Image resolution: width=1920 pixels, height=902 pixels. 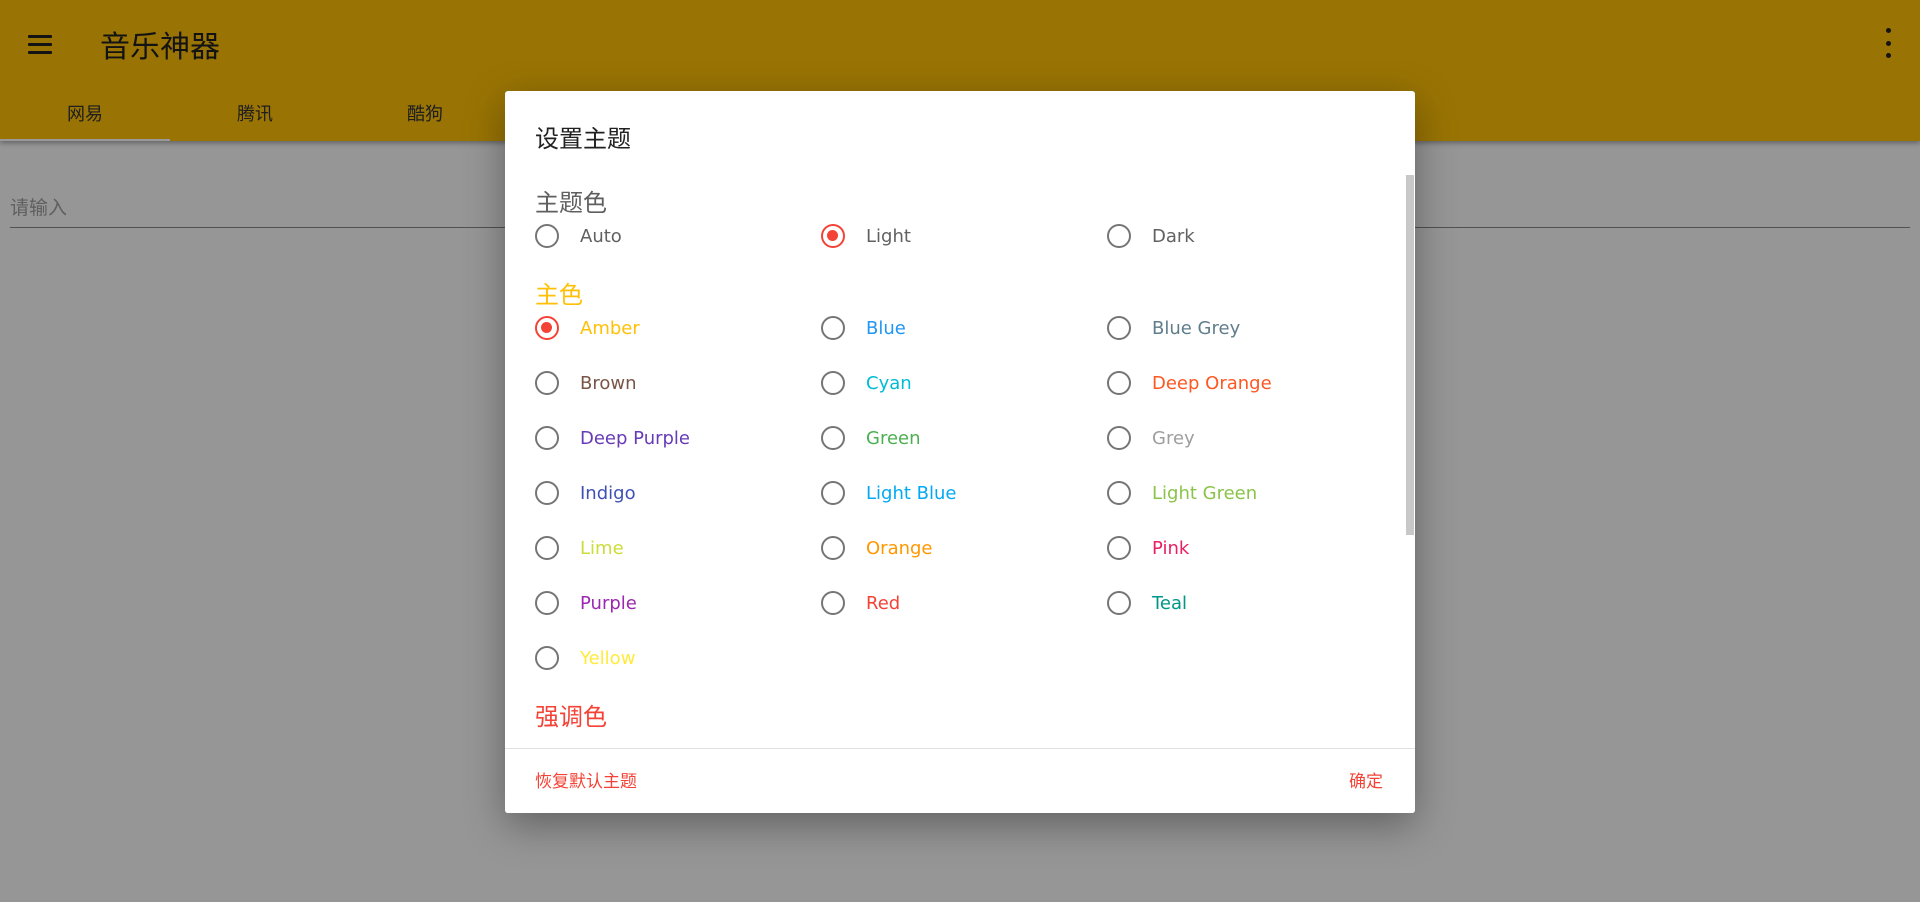 What do you see at coordinates (559, 295) in the screenshot?
I see `section-title-primary: 主色` at bounding box center [559, 295].